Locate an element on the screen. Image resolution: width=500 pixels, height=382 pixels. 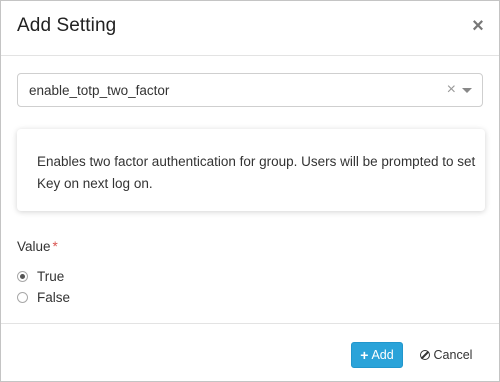
radio-option-false: False is located at coordinates (43, 297).